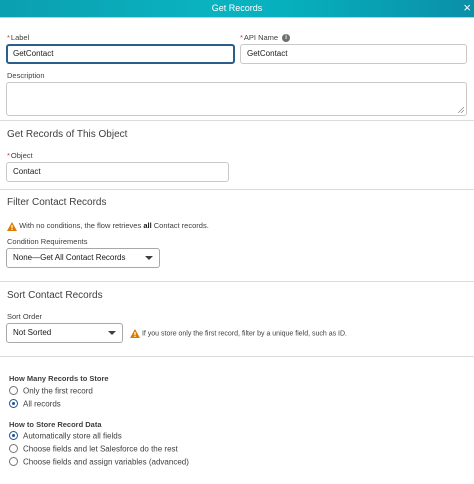 The width and height of the screenshot is (474, 484). Describe the element at coordinates (69, 257) in the screenshot. I see `condition-requirements-value: None—Get All Contact Records` at that location.